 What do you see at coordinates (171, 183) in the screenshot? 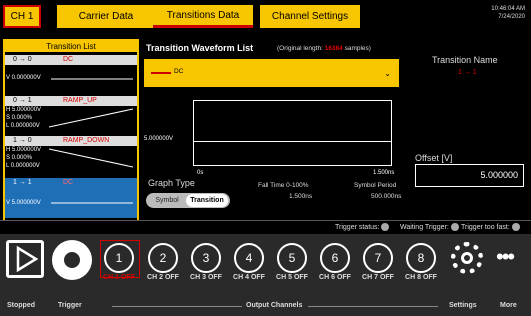
I see `graph-type-label: Graph Type` at bounding box center [171, 183].